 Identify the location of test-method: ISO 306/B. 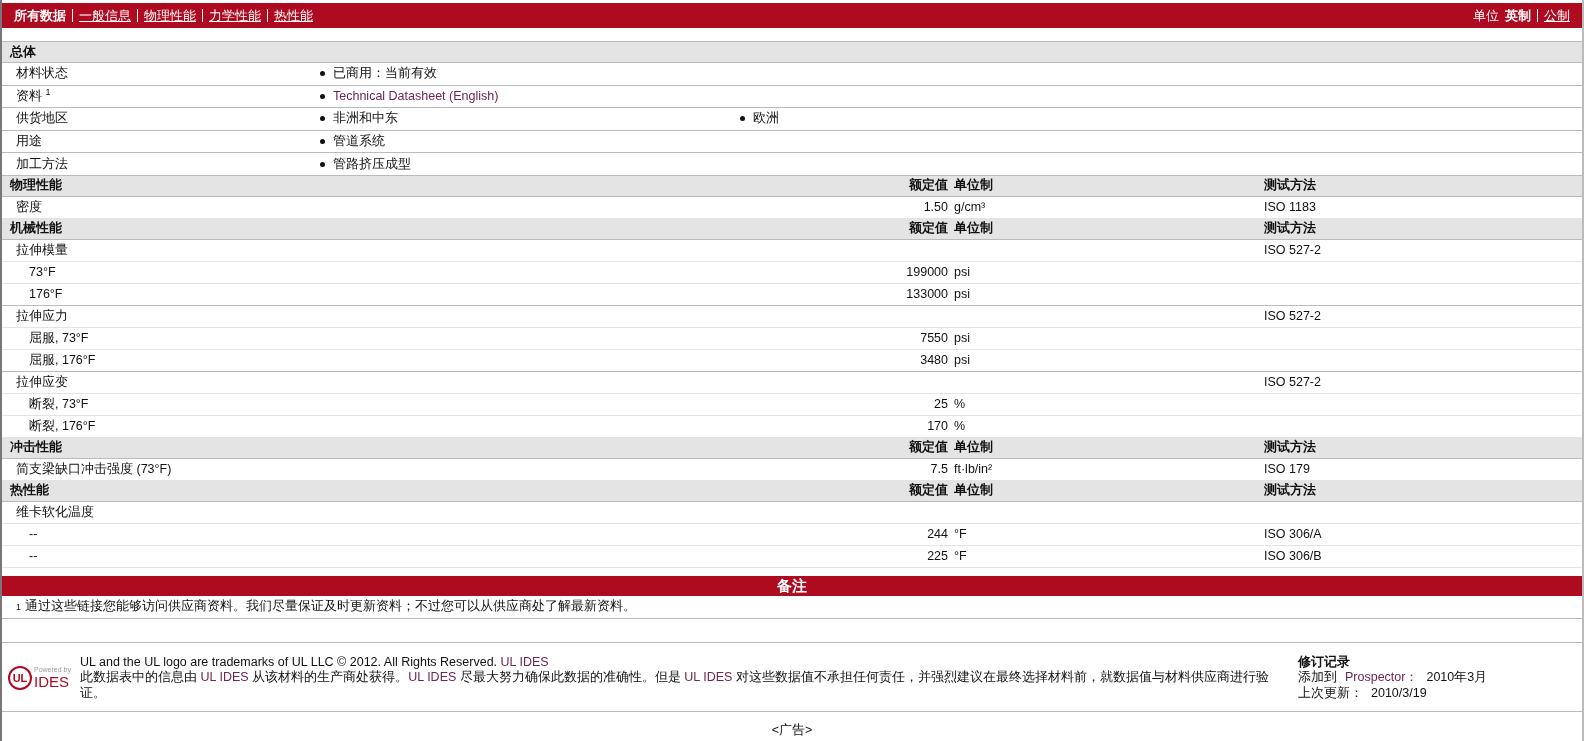
(1293, 556).